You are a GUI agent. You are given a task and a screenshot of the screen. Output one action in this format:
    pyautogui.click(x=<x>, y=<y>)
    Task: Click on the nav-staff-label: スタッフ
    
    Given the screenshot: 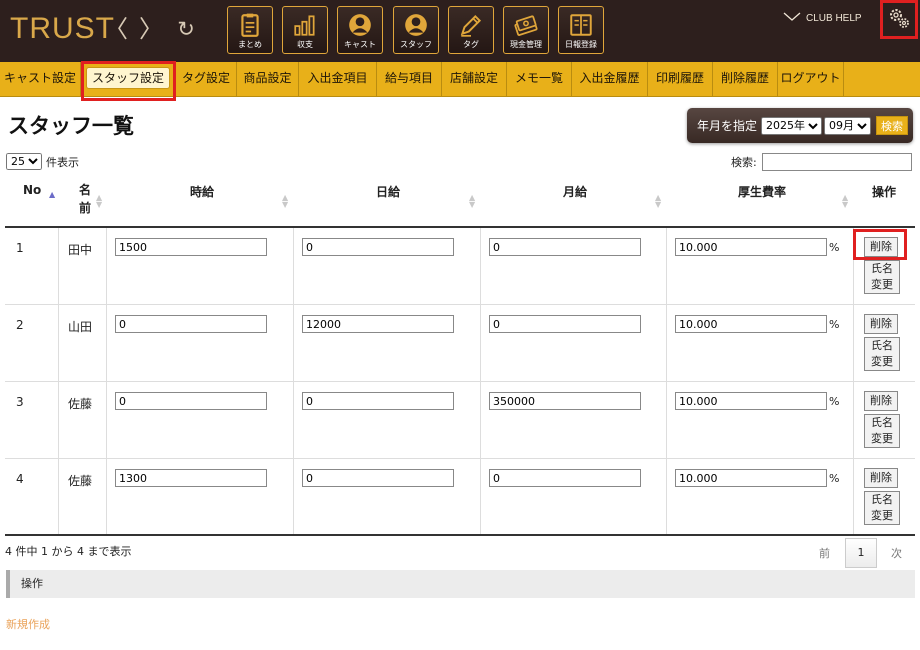 What is the action you would take?
    pyautogui.click(x=416, y=44)
    